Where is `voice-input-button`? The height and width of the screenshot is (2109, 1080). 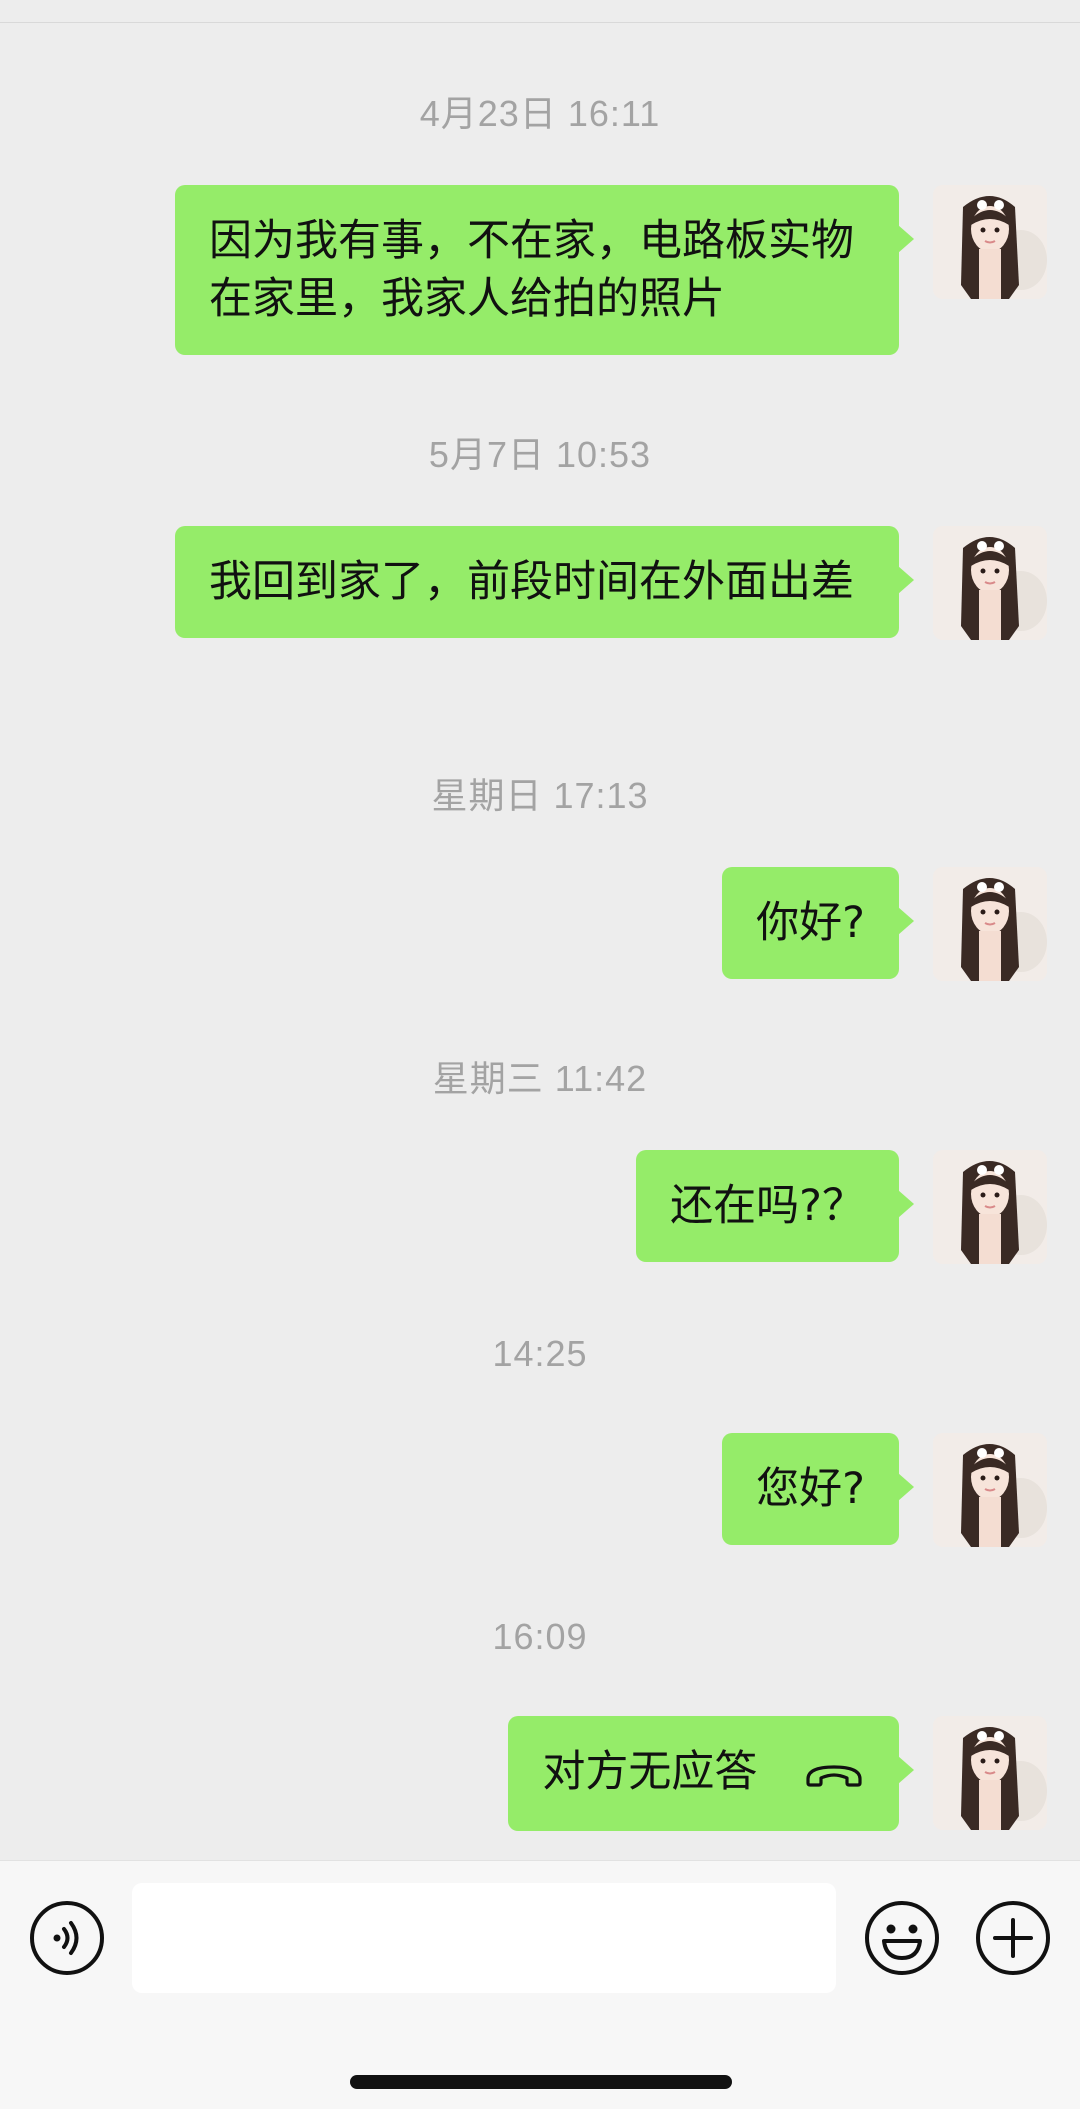
voice-input-button is located at coordinates (67, 1938).